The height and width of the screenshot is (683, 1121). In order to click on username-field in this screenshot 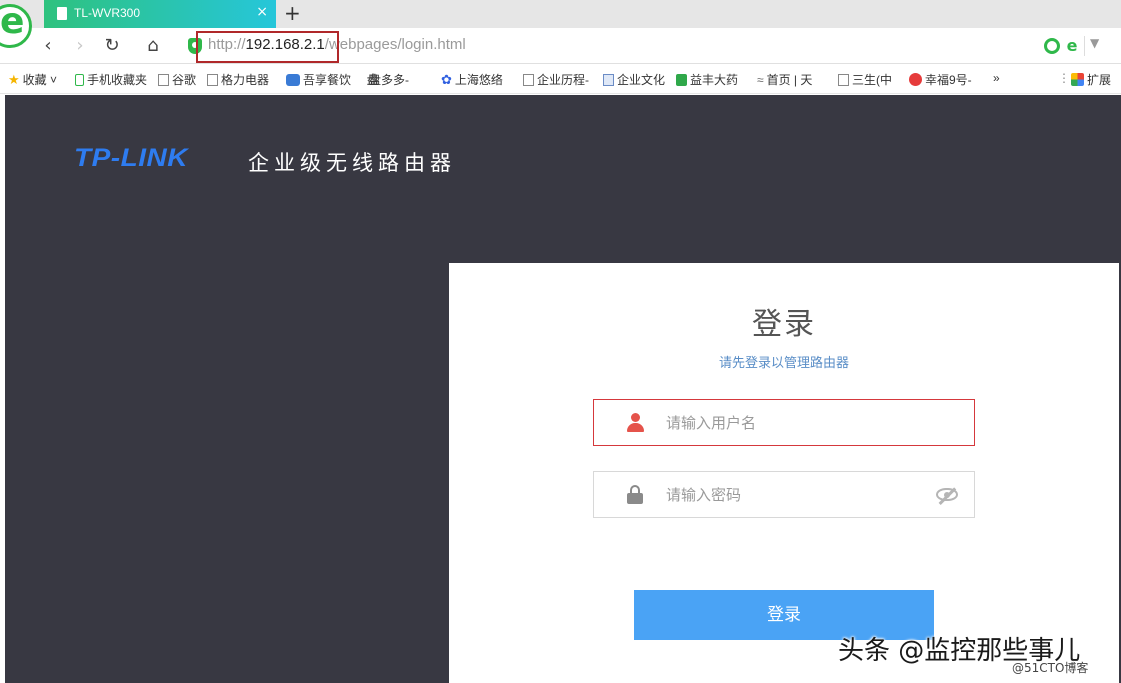, I will do `click(784, 422)`.